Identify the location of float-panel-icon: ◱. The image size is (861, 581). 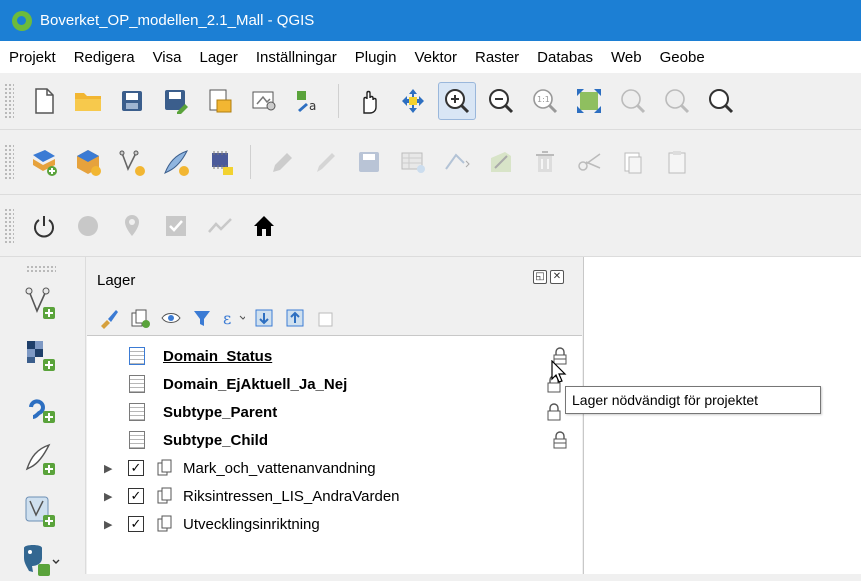
(540, 277).